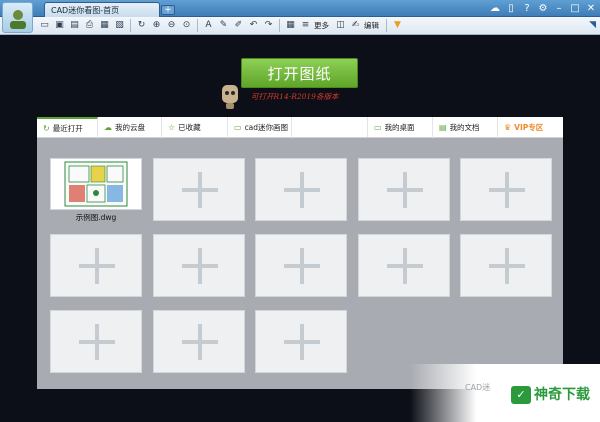  Describe the element at coordinates (478, 387) in the screenshot. I see `watermark-cad-text: CAD迷` at that location.